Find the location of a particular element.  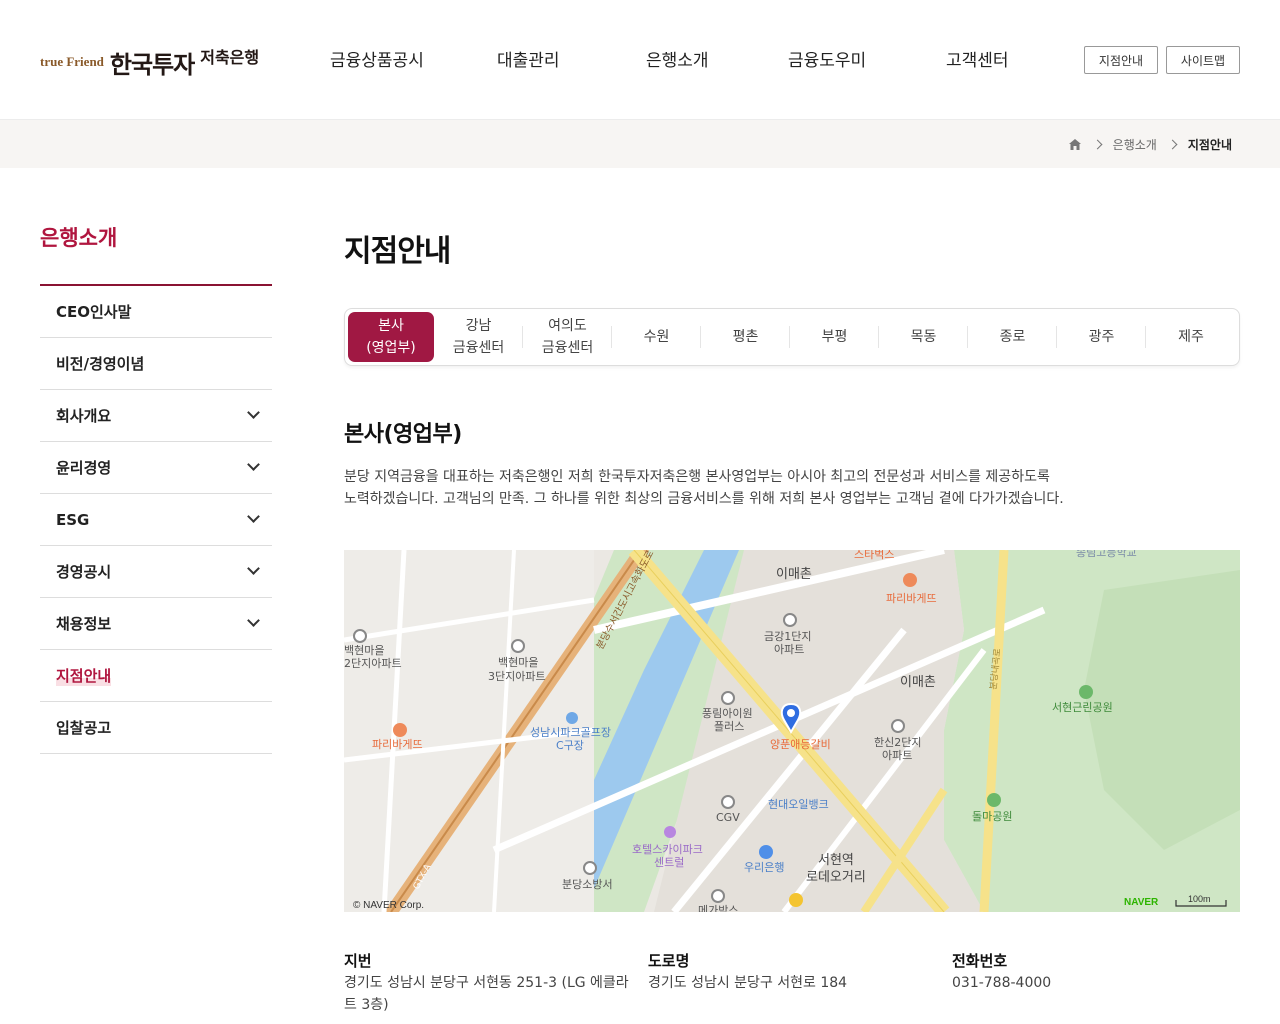

tab-gangnam: 강남금융센터 is located at coordinates (478, 337).